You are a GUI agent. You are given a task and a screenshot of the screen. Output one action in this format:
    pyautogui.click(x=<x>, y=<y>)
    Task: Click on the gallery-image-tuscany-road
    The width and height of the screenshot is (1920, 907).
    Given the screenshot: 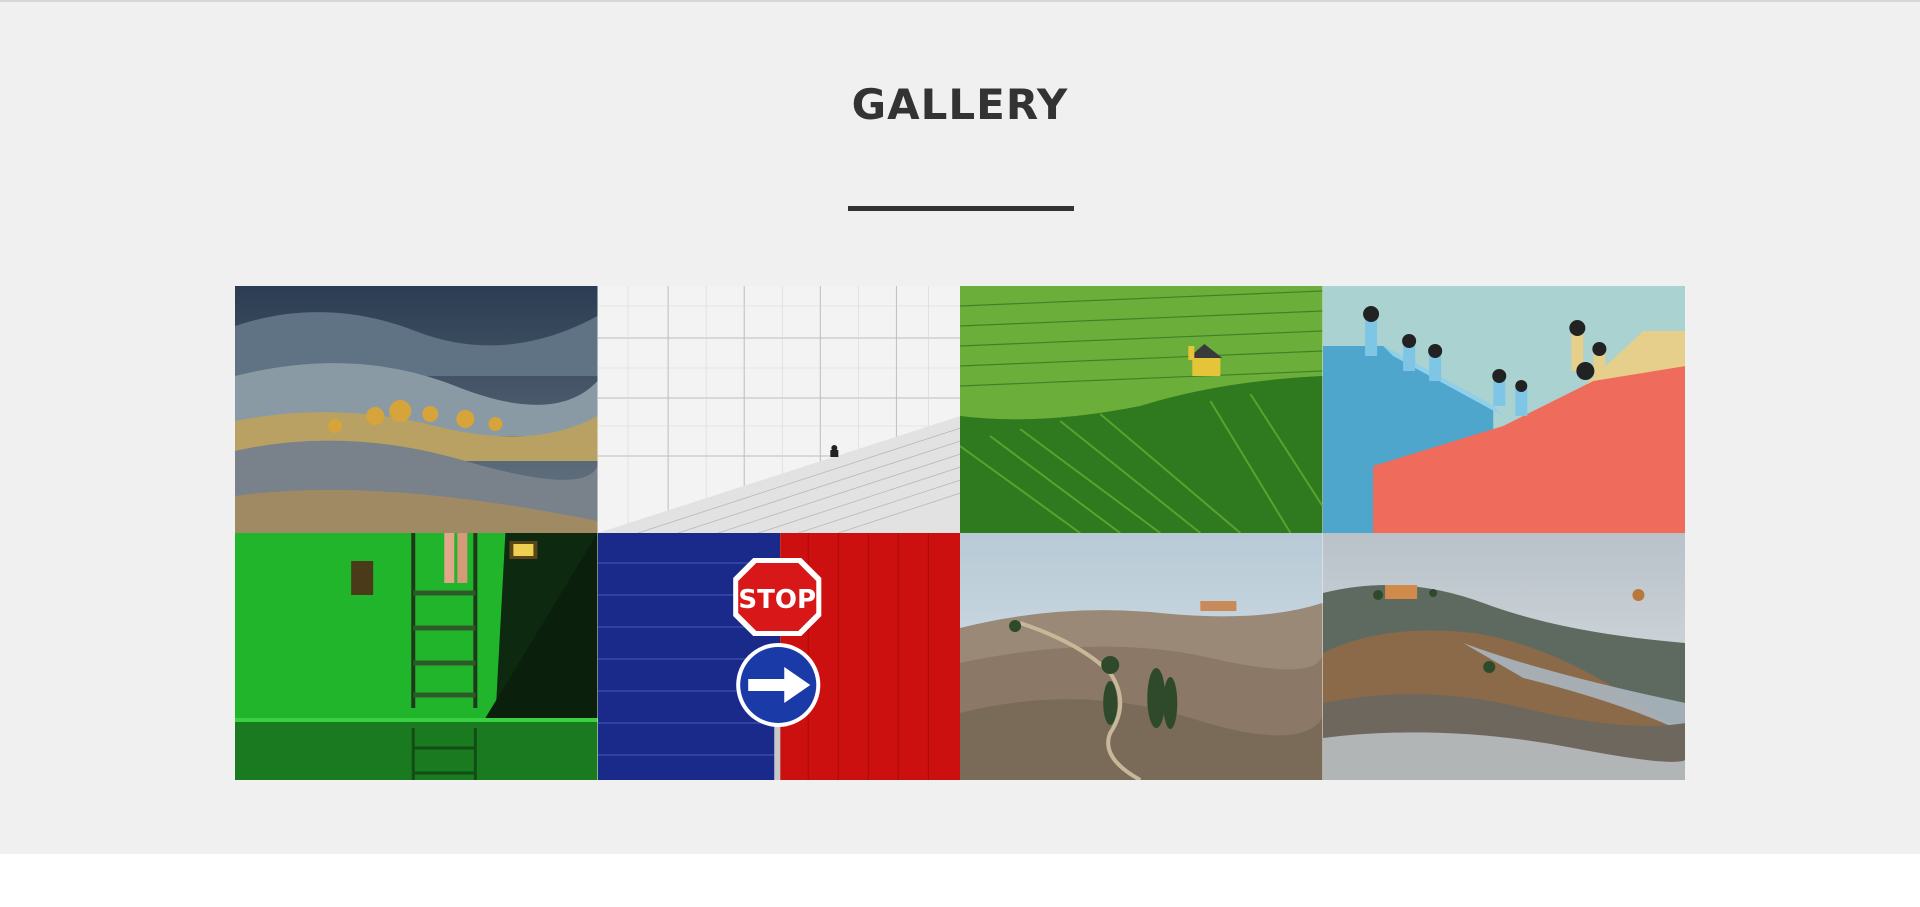 What is the action you would take?
    pyautogui.click(x=1141, y=656)
    